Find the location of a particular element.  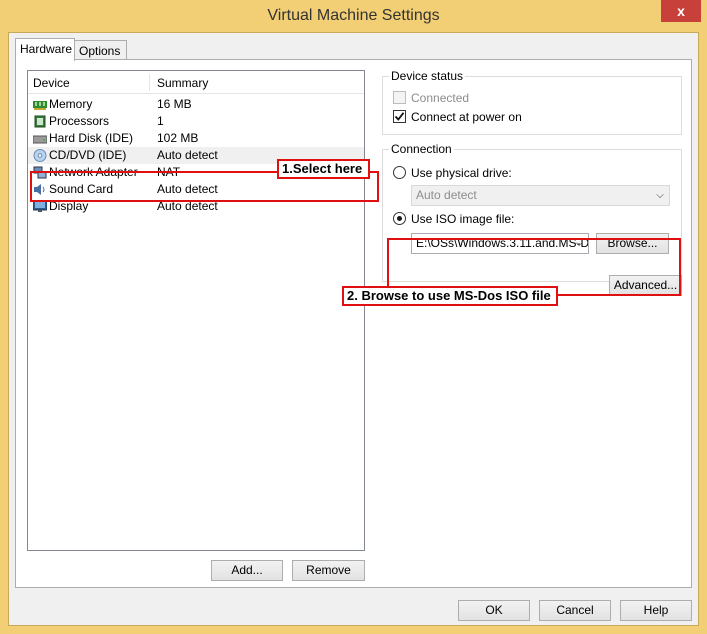

iso-image-radio is located at coordinates (399, 218).